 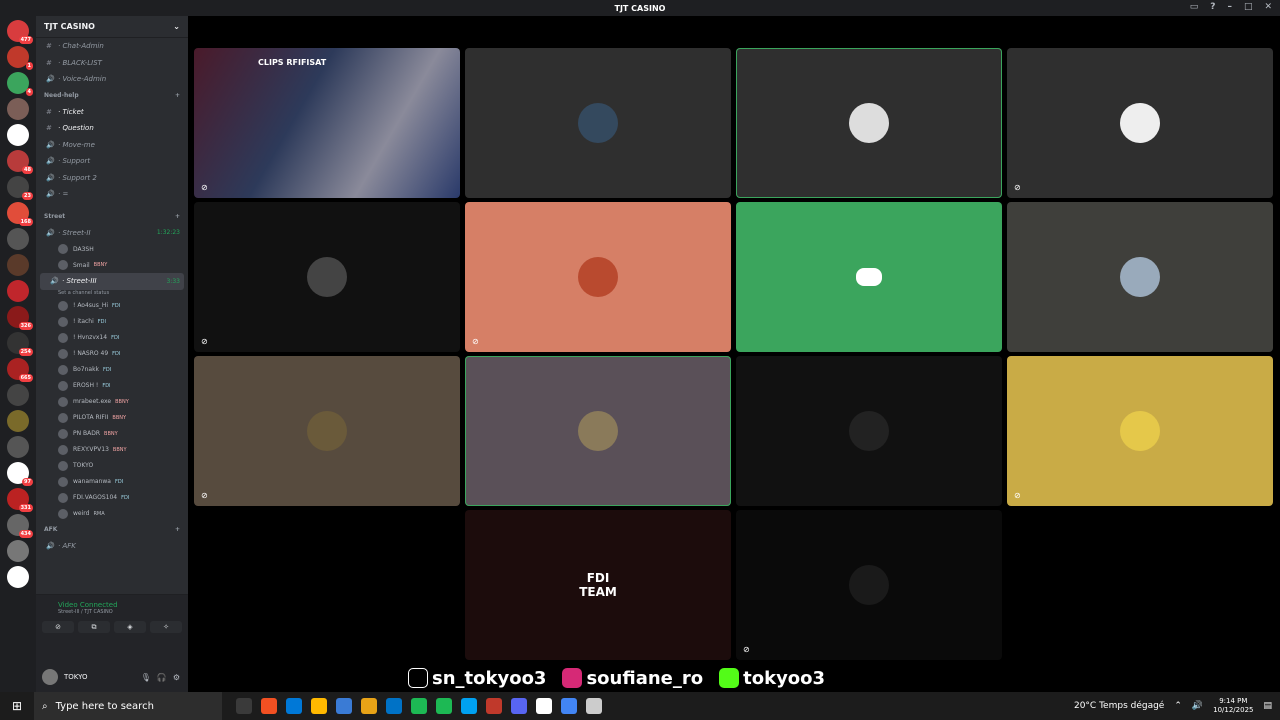 I want to click on discord-icon, so click(x=519, y=706).